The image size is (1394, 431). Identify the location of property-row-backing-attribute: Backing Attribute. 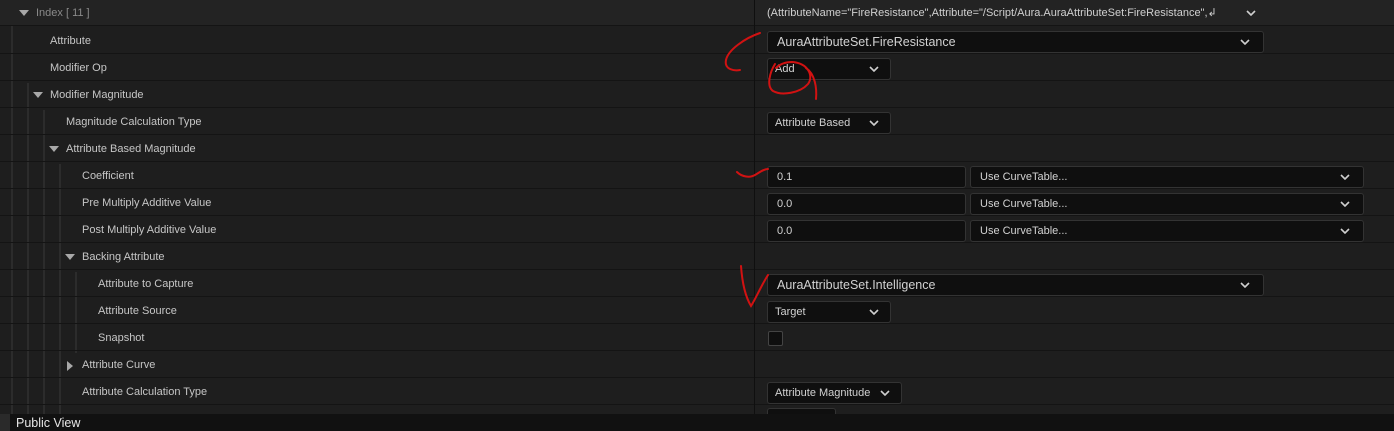
(697, 257).